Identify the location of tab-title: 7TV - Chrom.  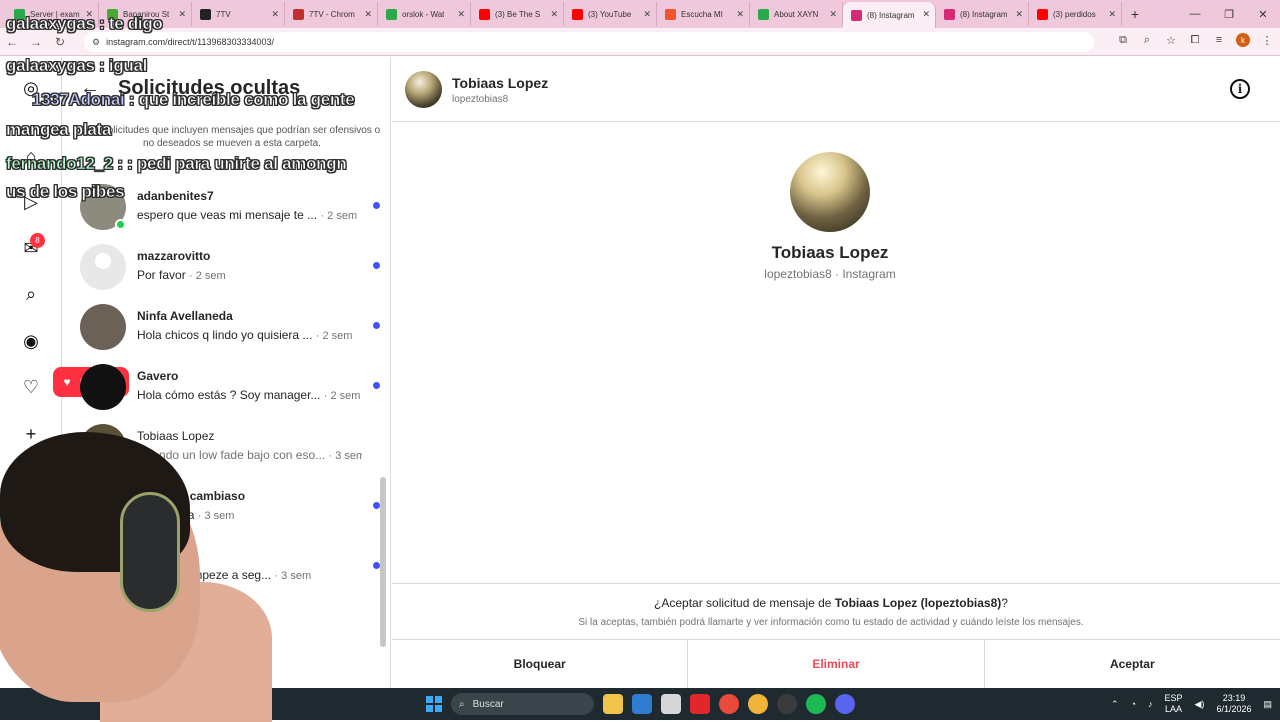
(332, 14).